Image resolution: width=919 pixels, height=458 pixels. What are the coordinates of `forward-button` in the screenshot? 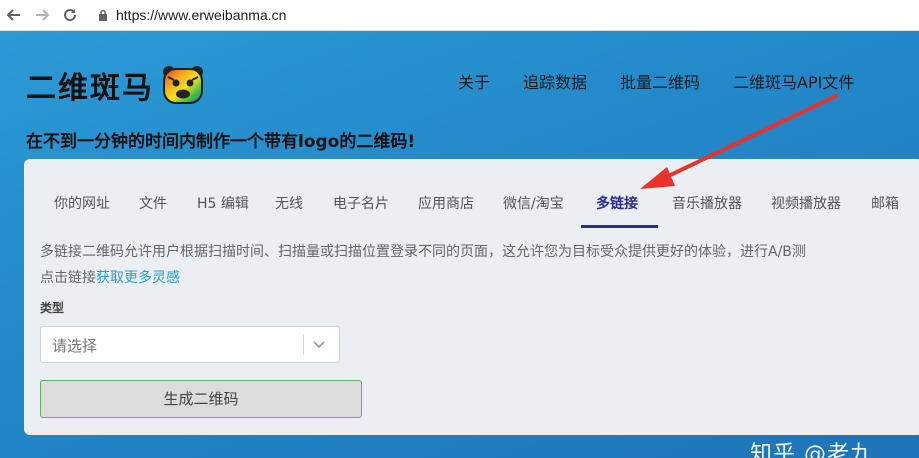 It's located at (42, 15).